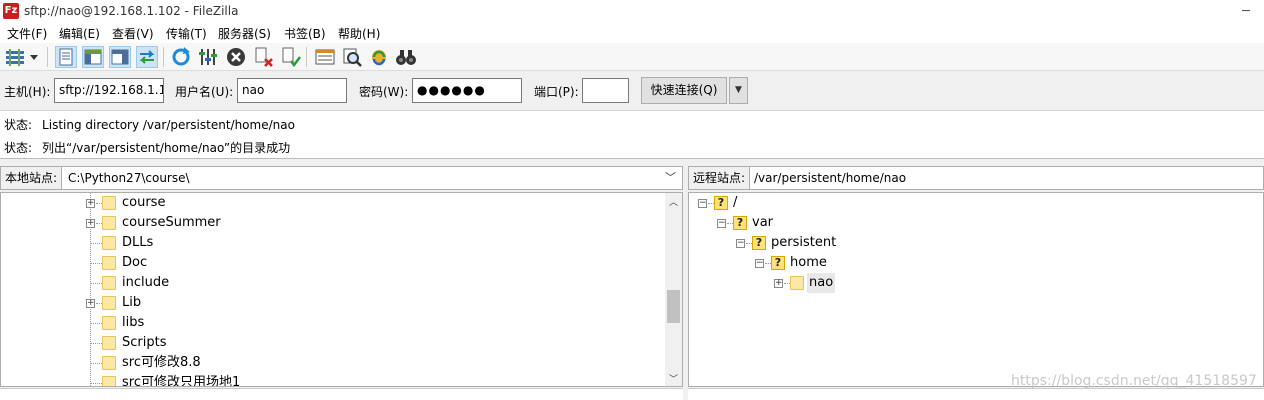 The image size is (1264, 400). What do you see at coordinates (244, 33) in the screenshot?
I see `menu-server: 服务器(S)` at bounding box center [244, 33].